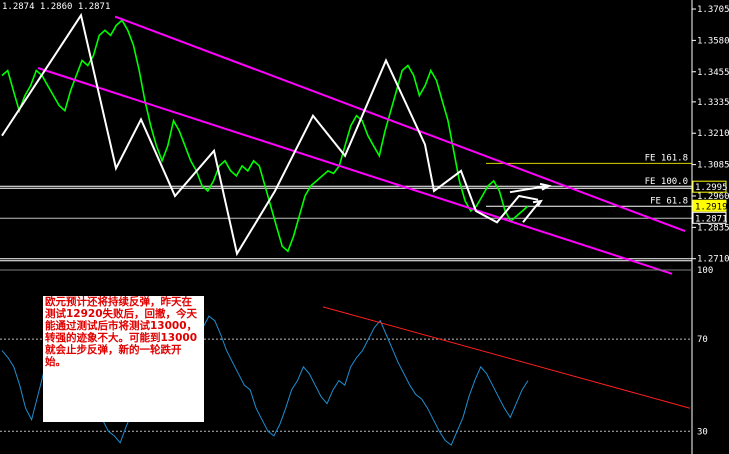 This screenshot has height=454, width=729. Describe the element at coordinates (711, 219) in the screenshot. I see `price-tag-label: 1.2871` at that location.